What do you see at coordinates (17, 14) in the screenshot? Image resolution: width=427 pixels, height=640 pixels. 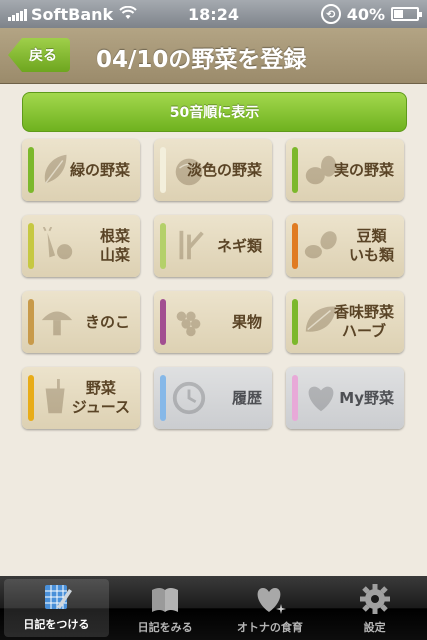 I see `signal-strength-icon` at bounding box center [17, 14].